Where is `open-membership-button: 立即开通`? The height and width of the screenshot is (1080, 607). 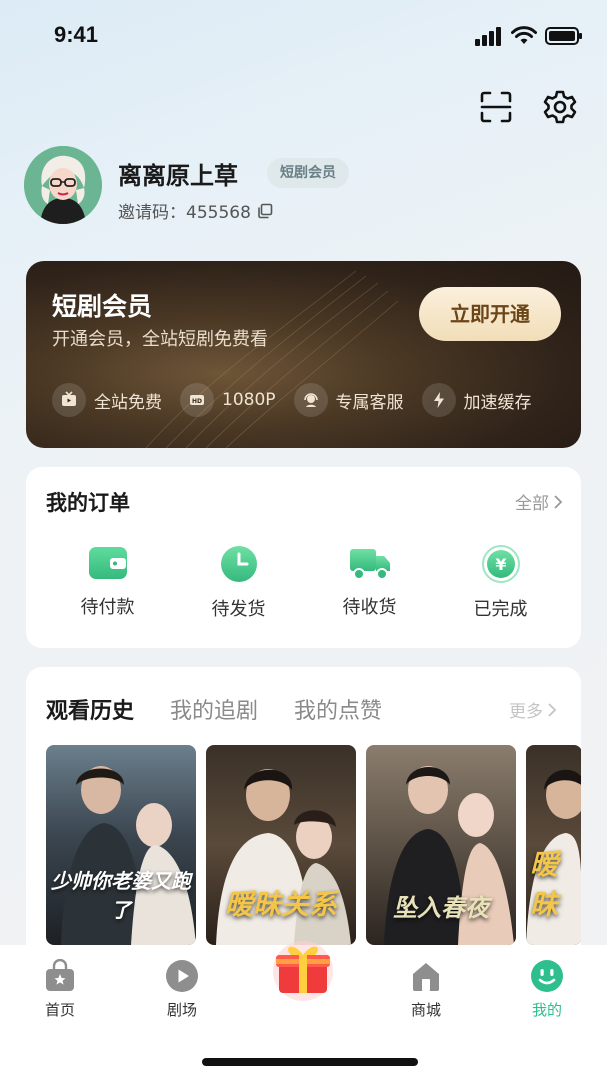
open-membership-button: 立即开通 is located at coordinates (490, 314).